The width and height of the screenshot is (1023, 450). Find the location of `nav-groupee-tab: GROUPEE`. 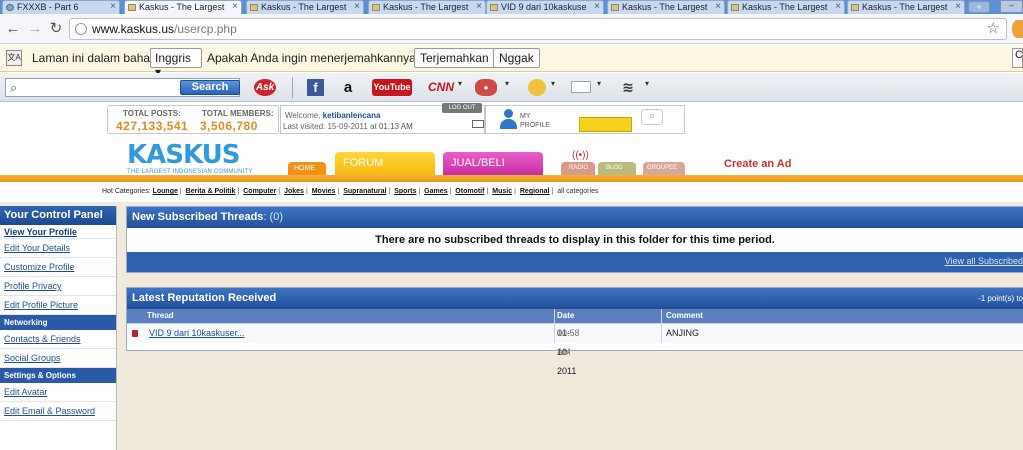

nav-groupee-tab: GROUPEE is located at coordinates (664, 168).